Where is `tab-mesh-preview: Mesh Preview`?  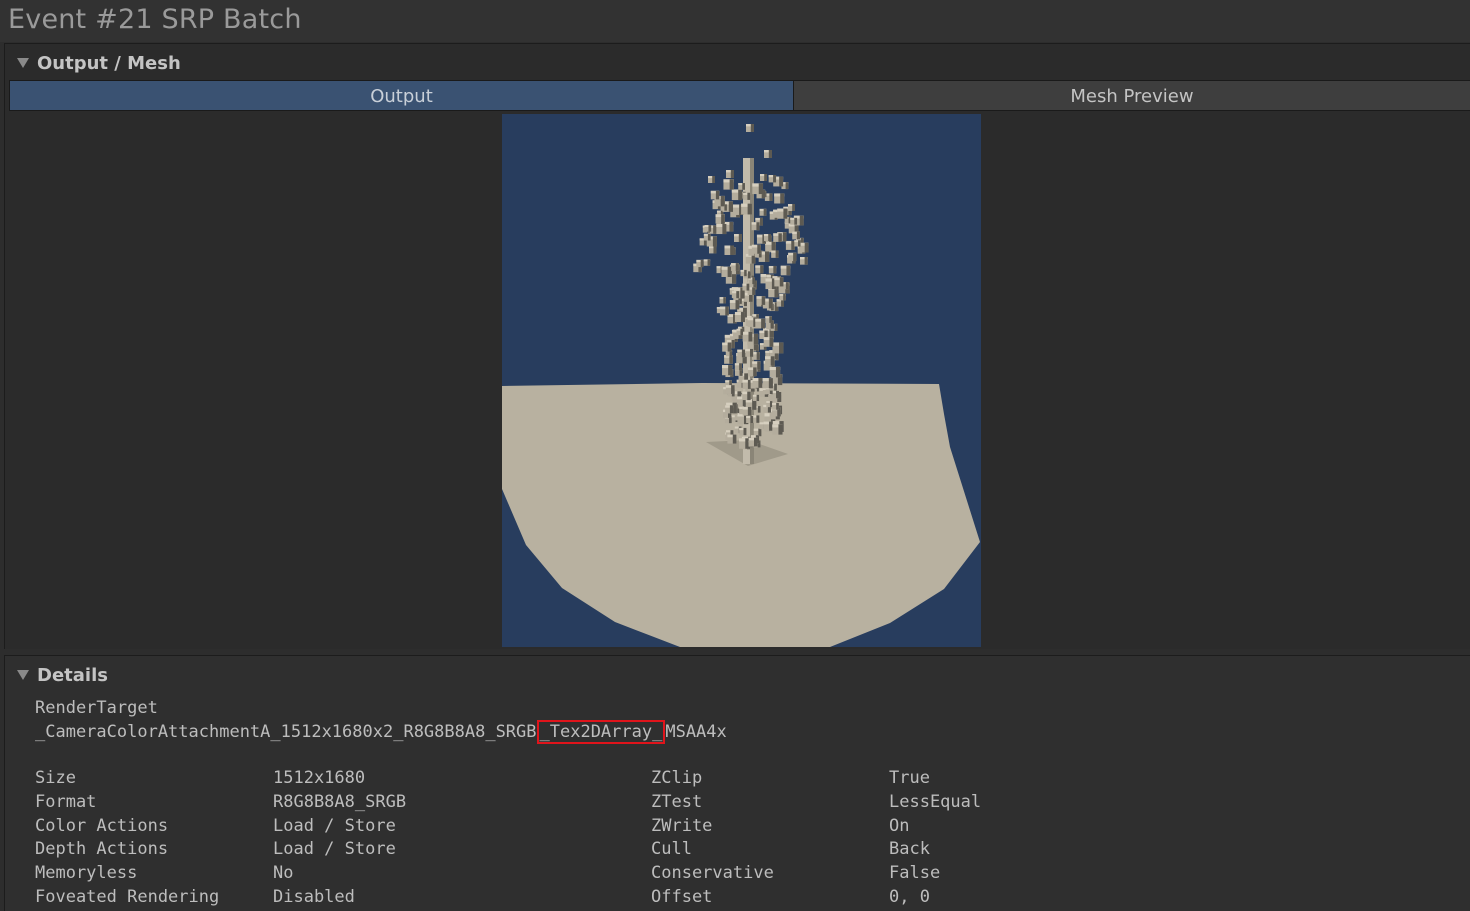 tab-mesh-preview: Mesh Preview is located at coordinates (1132, 95).